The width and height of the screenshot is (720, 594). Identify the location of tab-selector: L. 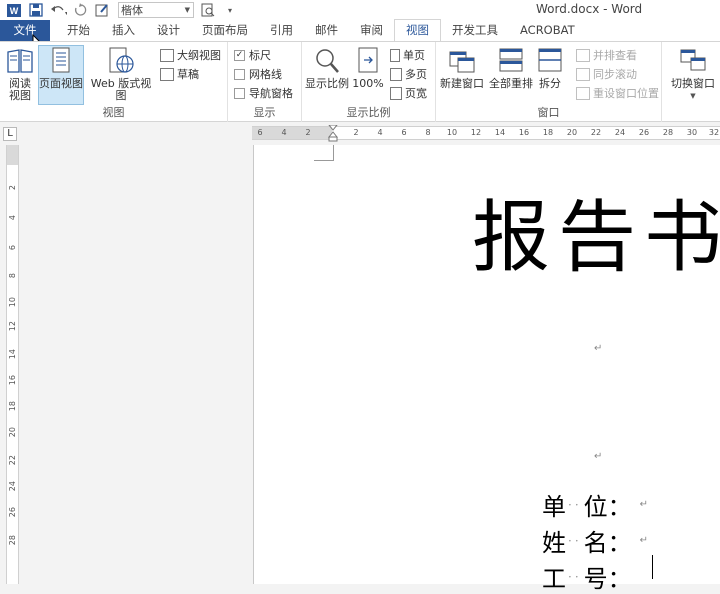
(10, 134).